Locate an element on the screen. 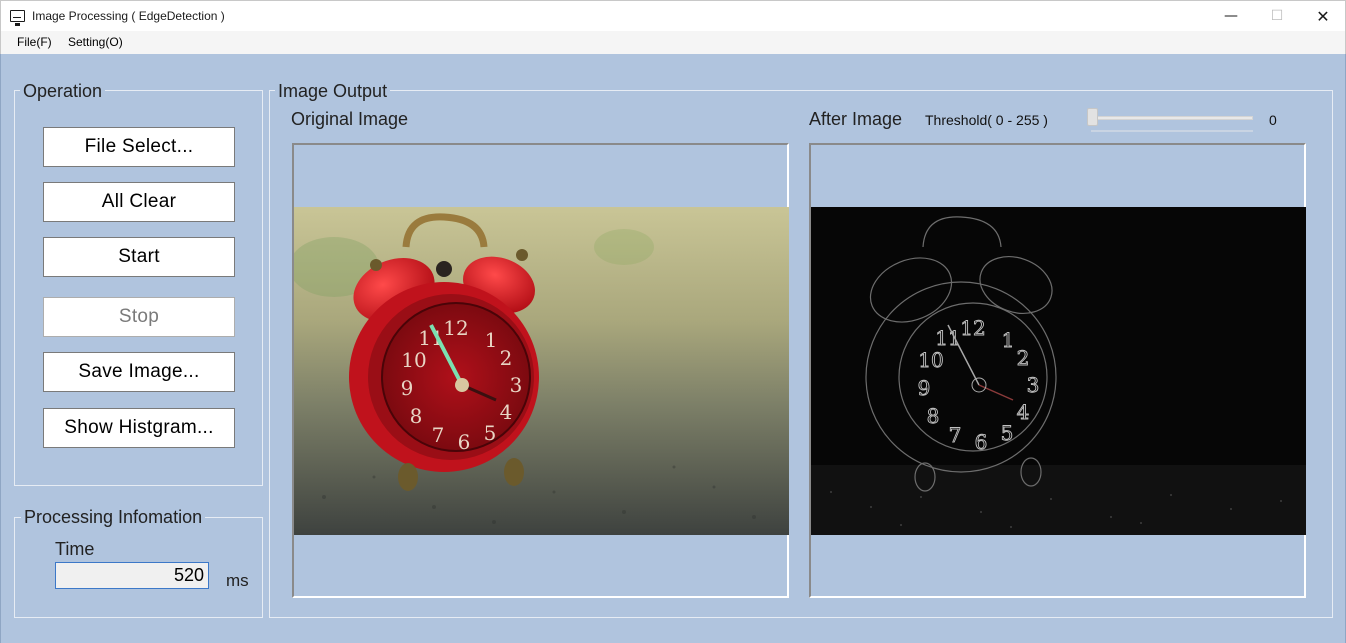 Image resolution: width=1346 pixels, height=643 pixels. title-bar: Image Processing ( EdgeDetection ) — ☐ ✕ is located at coordinates (673, 15).